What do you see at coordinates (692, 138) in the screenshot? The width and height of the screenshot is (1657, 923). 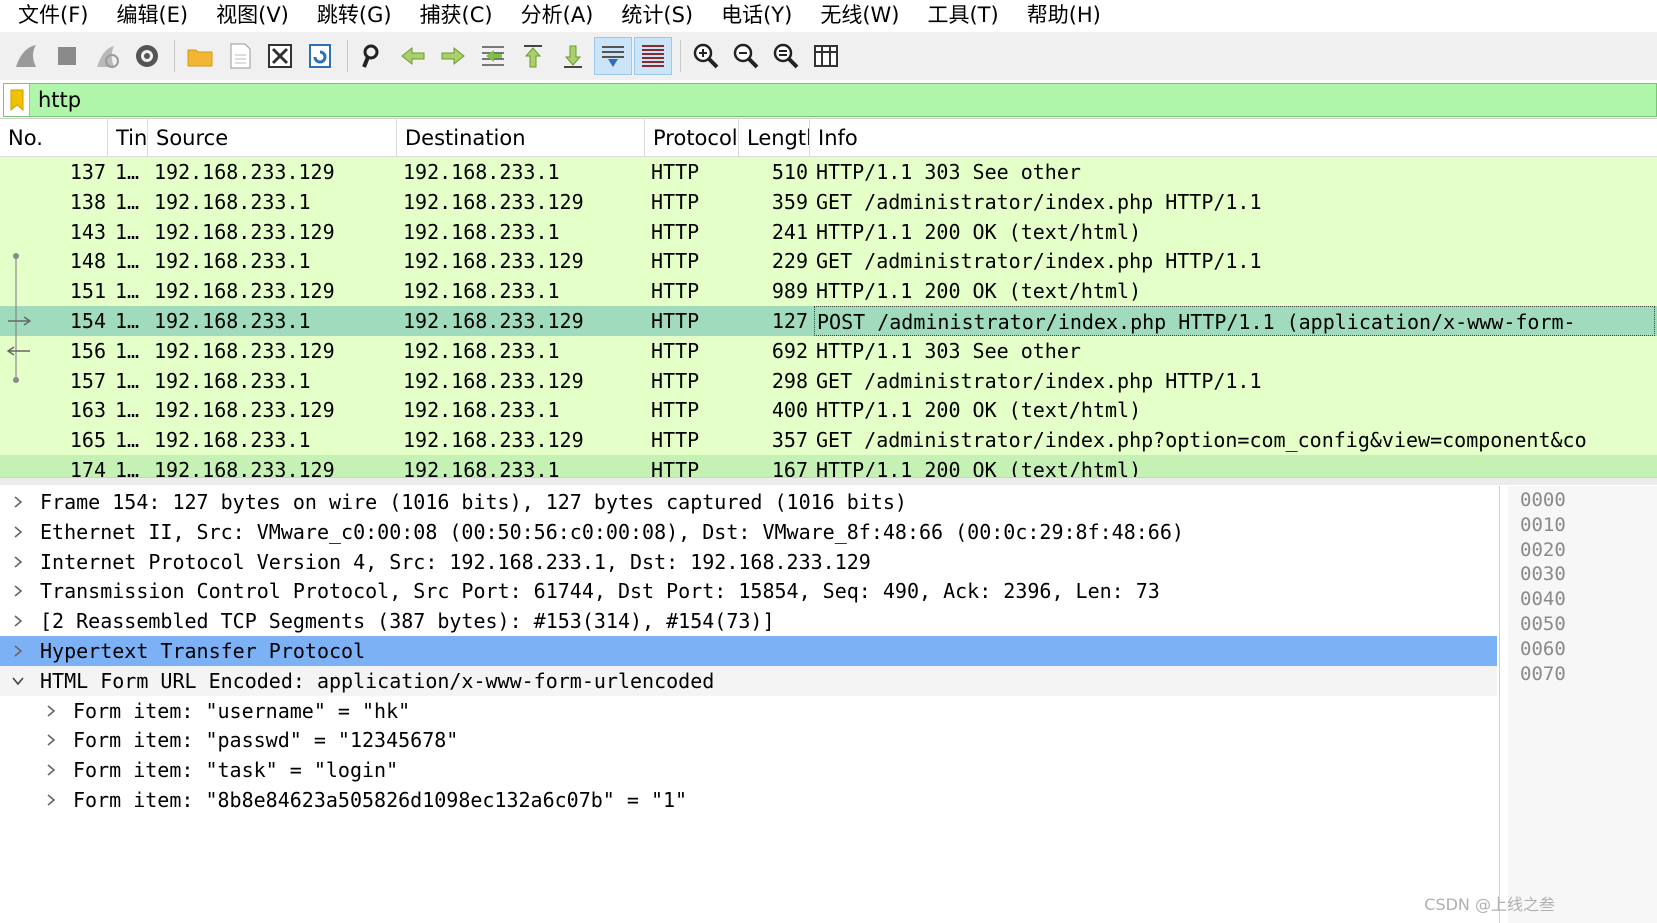 I see `column-header-protocol: Protocol` at bounding box center [692, 138].